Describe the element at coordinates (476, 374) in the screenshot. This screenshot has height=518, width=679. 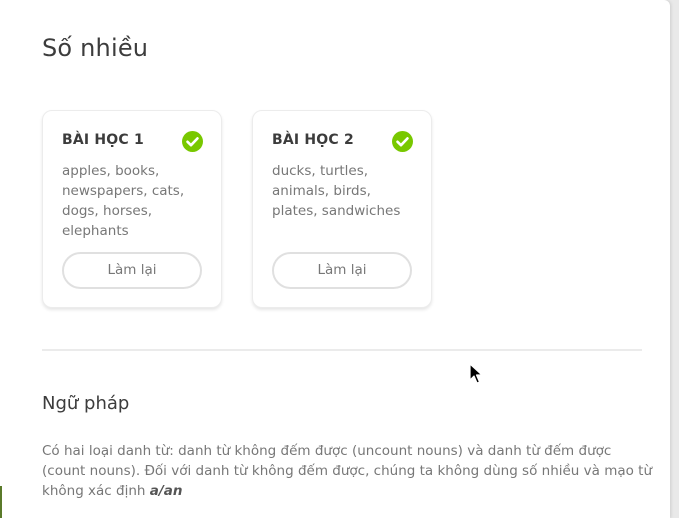
I see `mouse-pointer-icon` at that location.